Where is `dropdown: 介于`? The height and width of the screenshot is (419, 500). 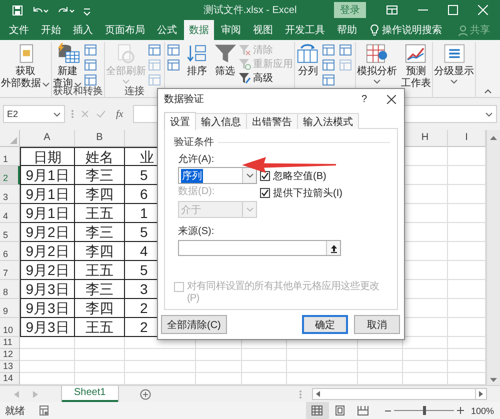
dropdown: 介于 is located at coordinates (217, 209).